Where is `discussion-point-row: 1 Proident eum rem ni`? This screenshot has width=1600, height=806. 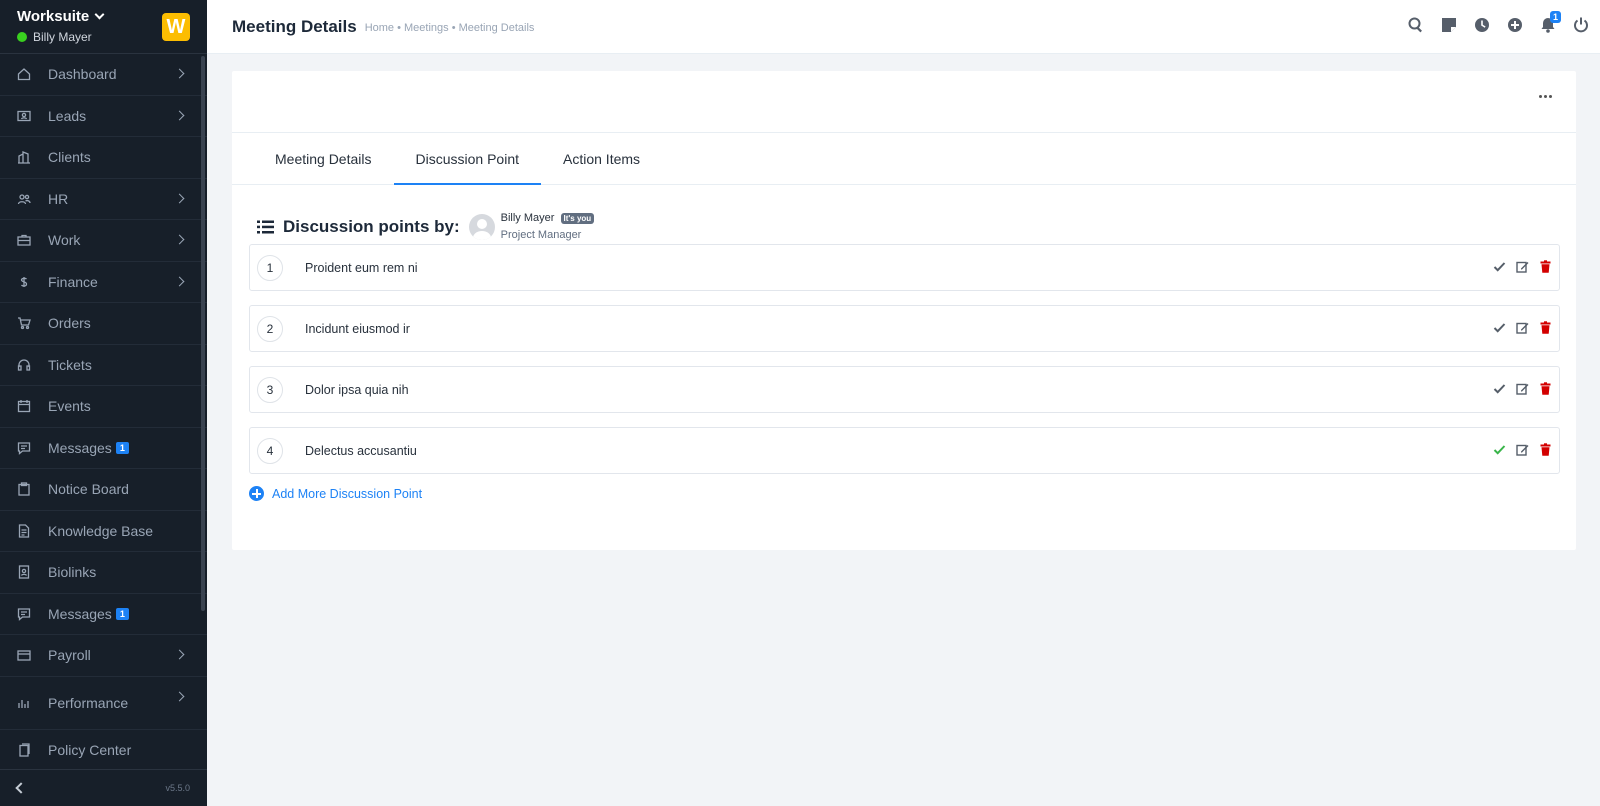
discussion-point-row: 1 Proident eum rem ni is located at coordinates (904, 267).